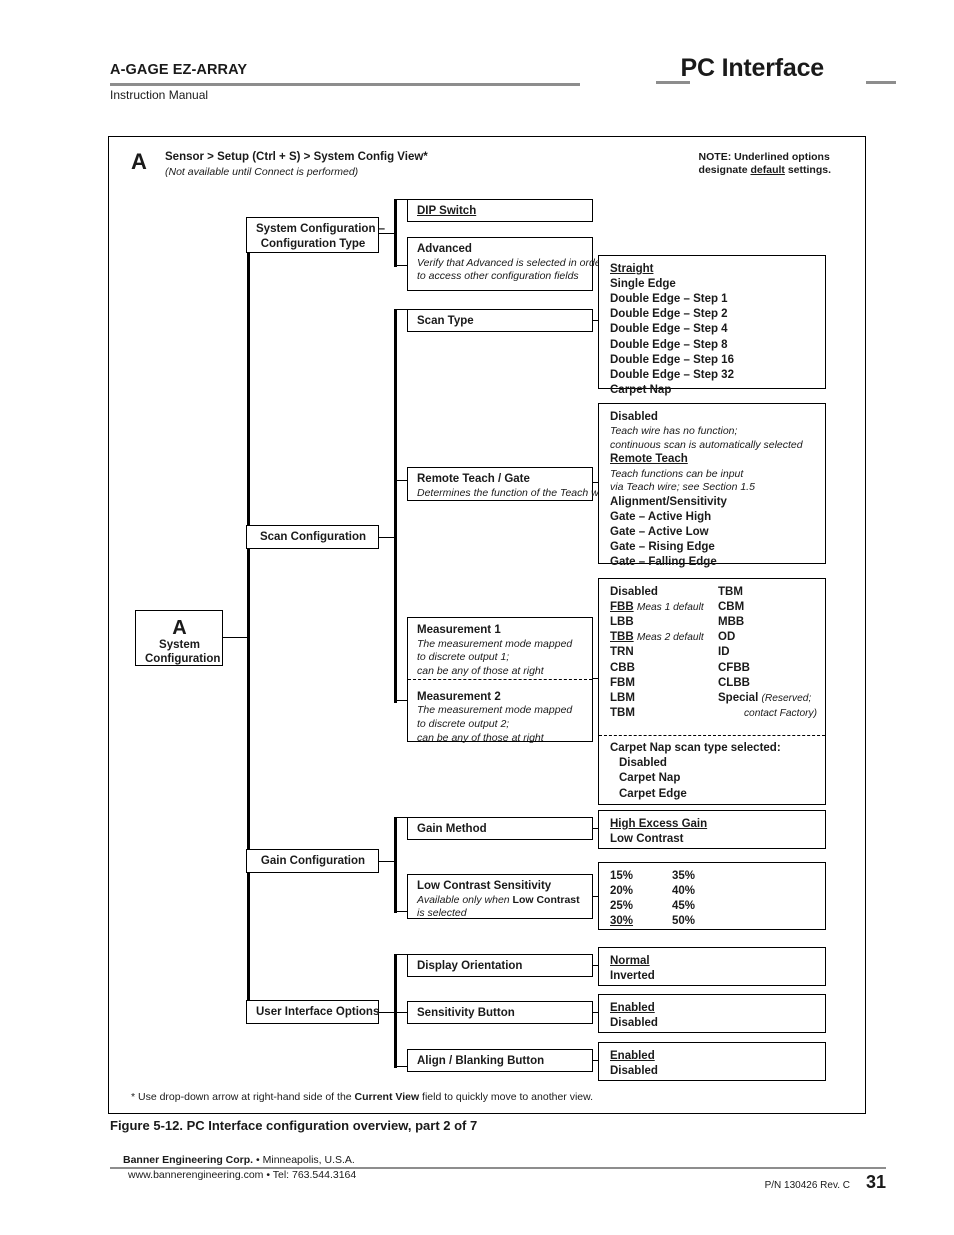 This screenshot has width=954, height=1235. What do you see at coordinates (641, 891) in the screenshot?
I see `option-item: 20%` at bounding box center [641, 891].